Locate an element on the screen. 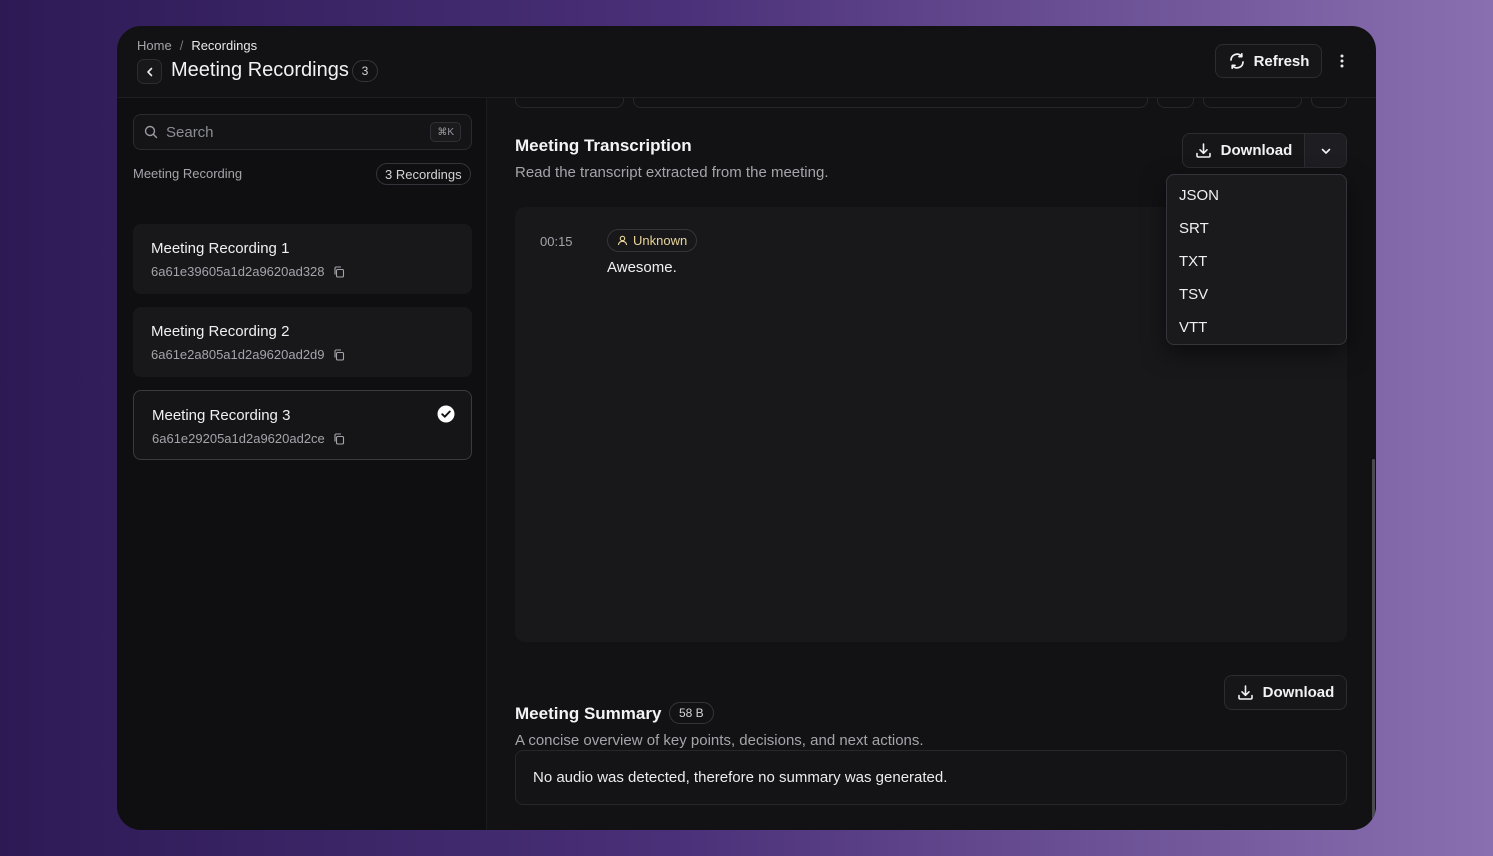  download-format-menu: JSON SRT TXT TSV VTT is located at coordinates (1256, 259).